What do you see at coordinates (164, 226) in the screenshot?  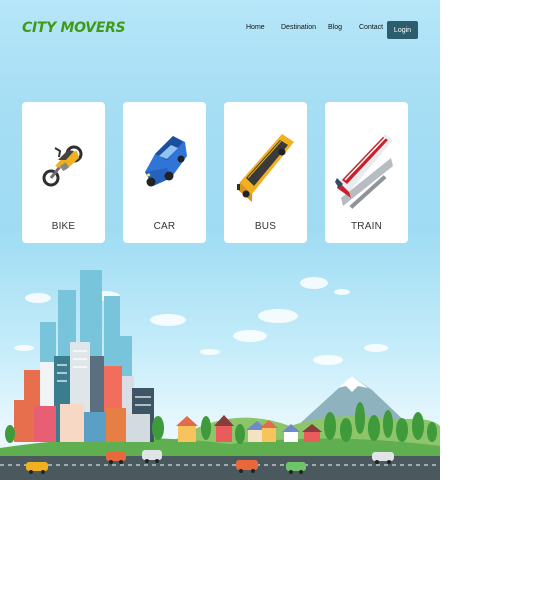 I see `card-label-car: CAR` at bounding box center [164, 226].